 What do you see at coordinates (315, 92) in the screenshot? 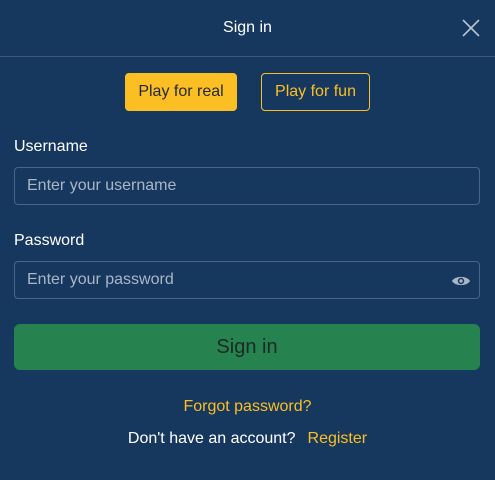
I see `play-for-fun-button: Play for fun` at bounding box center [315, 92].